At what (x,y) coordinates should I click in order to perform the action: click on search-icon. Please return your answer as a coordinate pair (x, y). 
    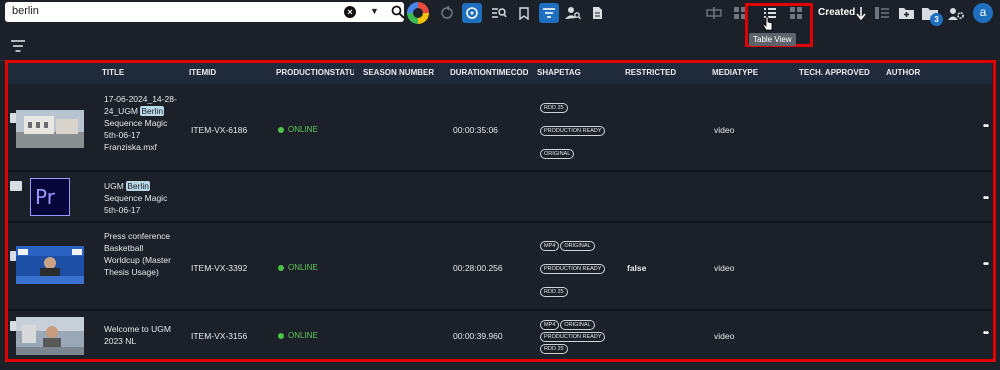
    Looking at the image, I should click on (398, 12).